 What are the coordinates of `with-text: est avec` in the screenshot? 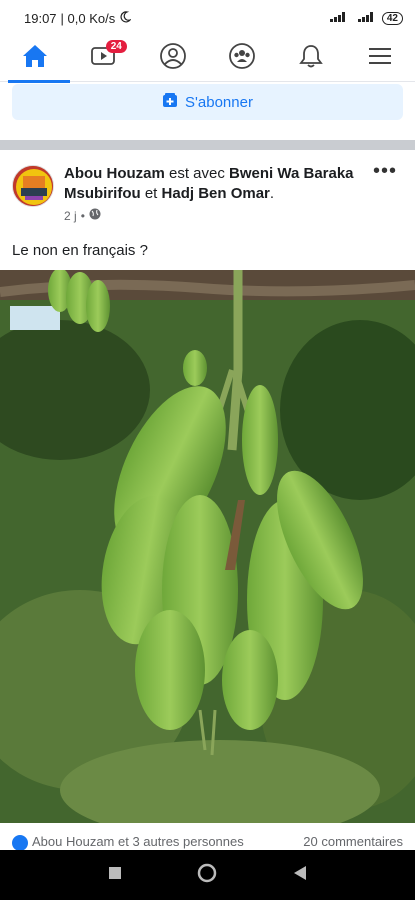 It's located at (197, 173).